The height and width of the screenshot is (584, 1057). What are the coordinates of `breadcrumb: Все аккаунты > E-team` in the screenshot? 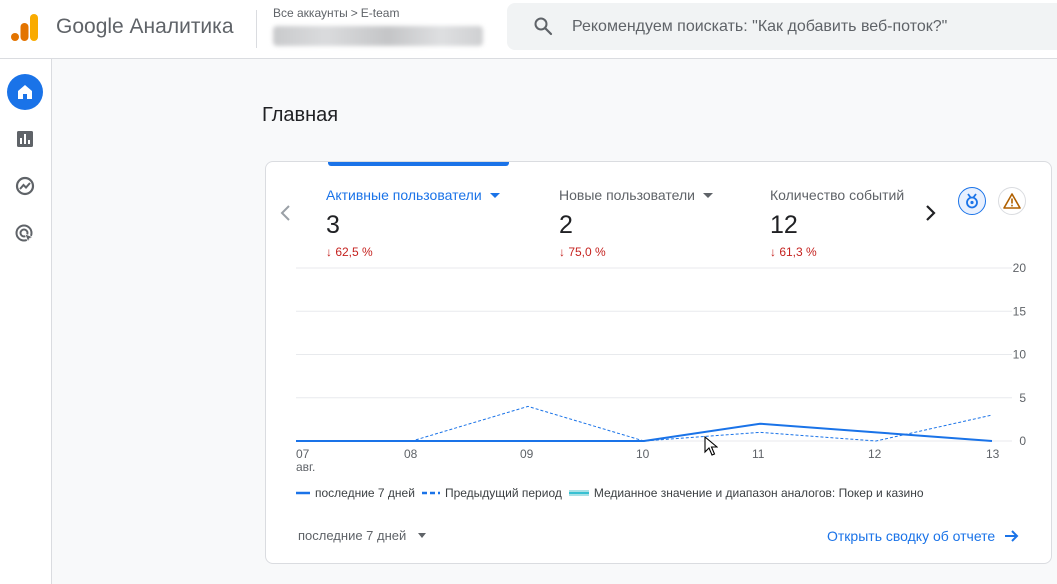 It's located at (336, 13).